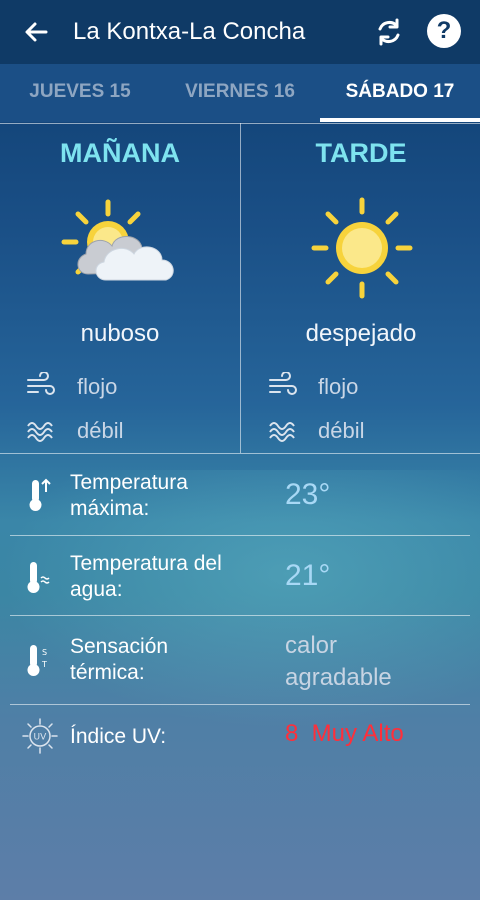 The width and height of the screenshot is (480, 900). I want to click on app-bar: La Kontxa-La Concha ?, so click(240, 32).